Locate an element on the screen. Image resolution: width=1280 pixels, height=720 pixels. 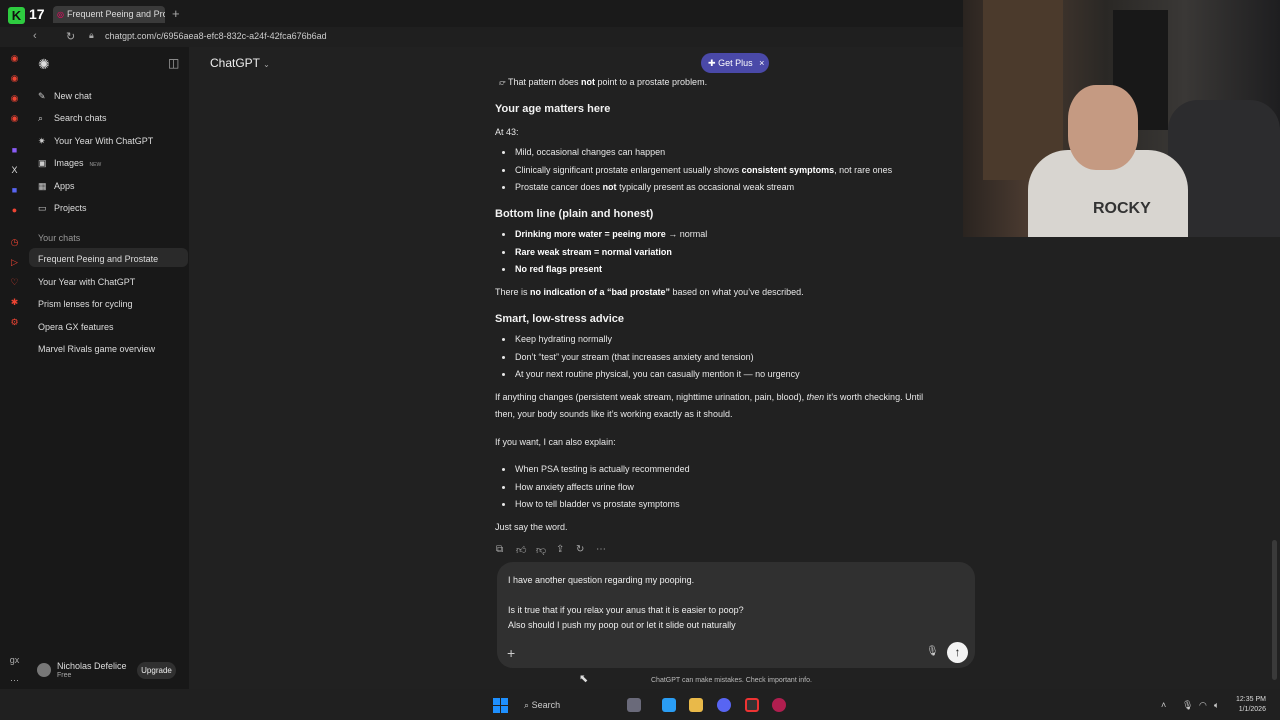
pointing-hand-icon: 👉︎ is located at coordinates (502, 82).